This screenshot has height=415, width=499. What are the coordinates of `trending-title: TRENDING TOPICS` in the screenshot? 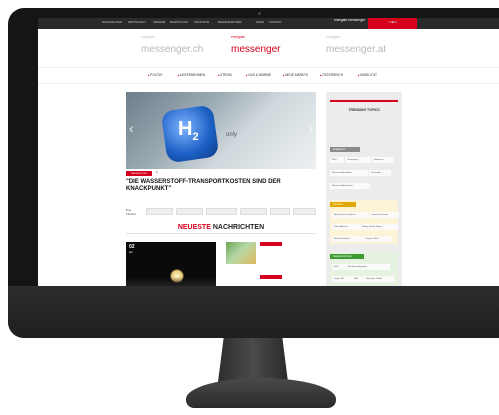 It's located at (364, 110).